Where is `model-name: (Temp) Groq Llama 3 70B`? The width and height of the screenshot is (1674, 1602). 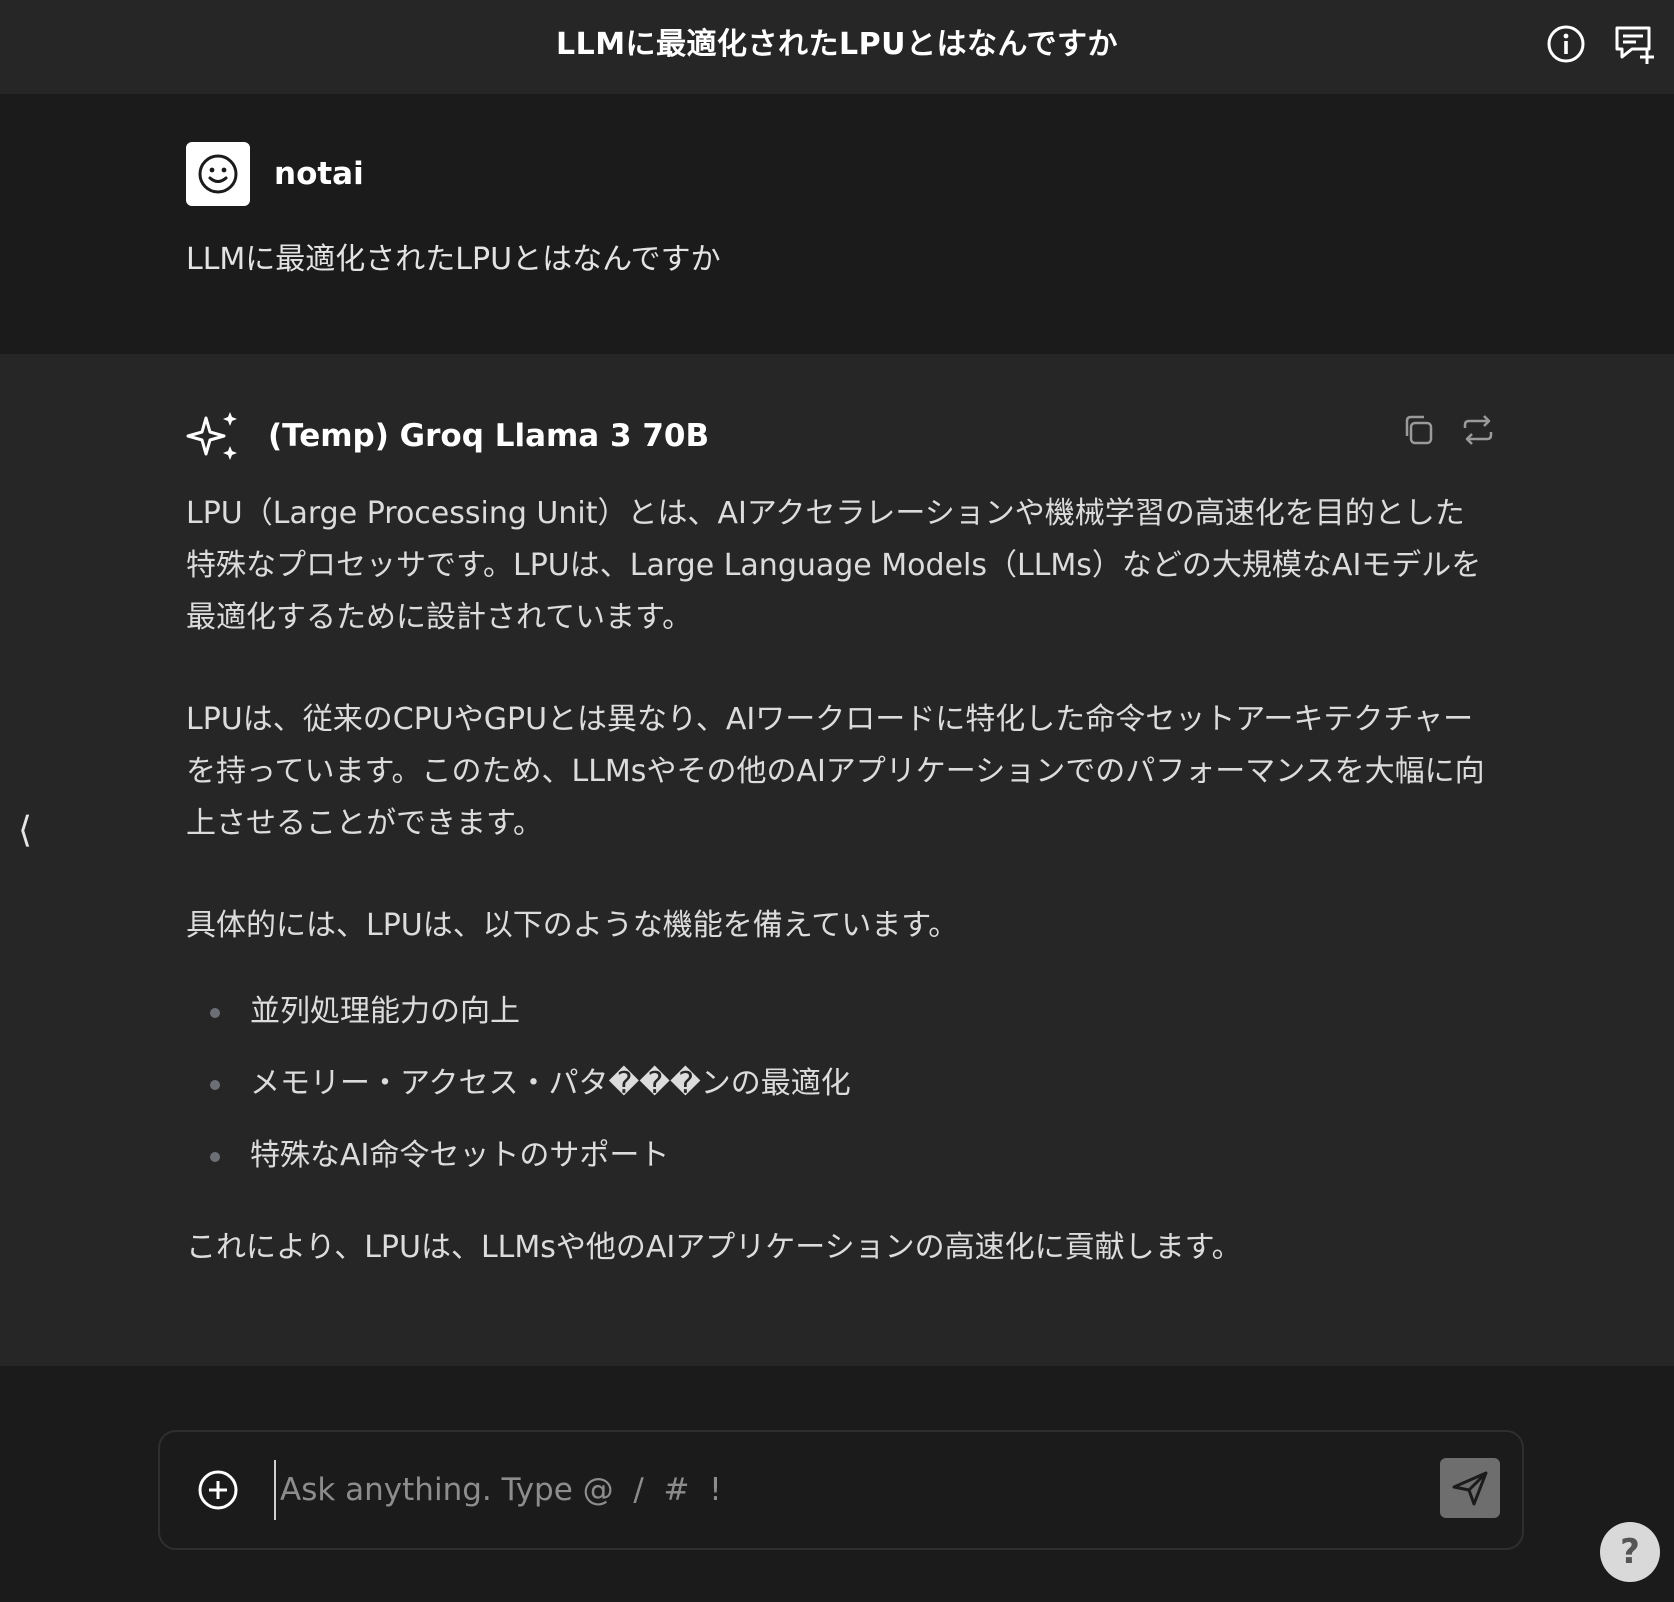 model-name: (Temp) Groq Llama 3 70B is located at coordinates (489, 436).